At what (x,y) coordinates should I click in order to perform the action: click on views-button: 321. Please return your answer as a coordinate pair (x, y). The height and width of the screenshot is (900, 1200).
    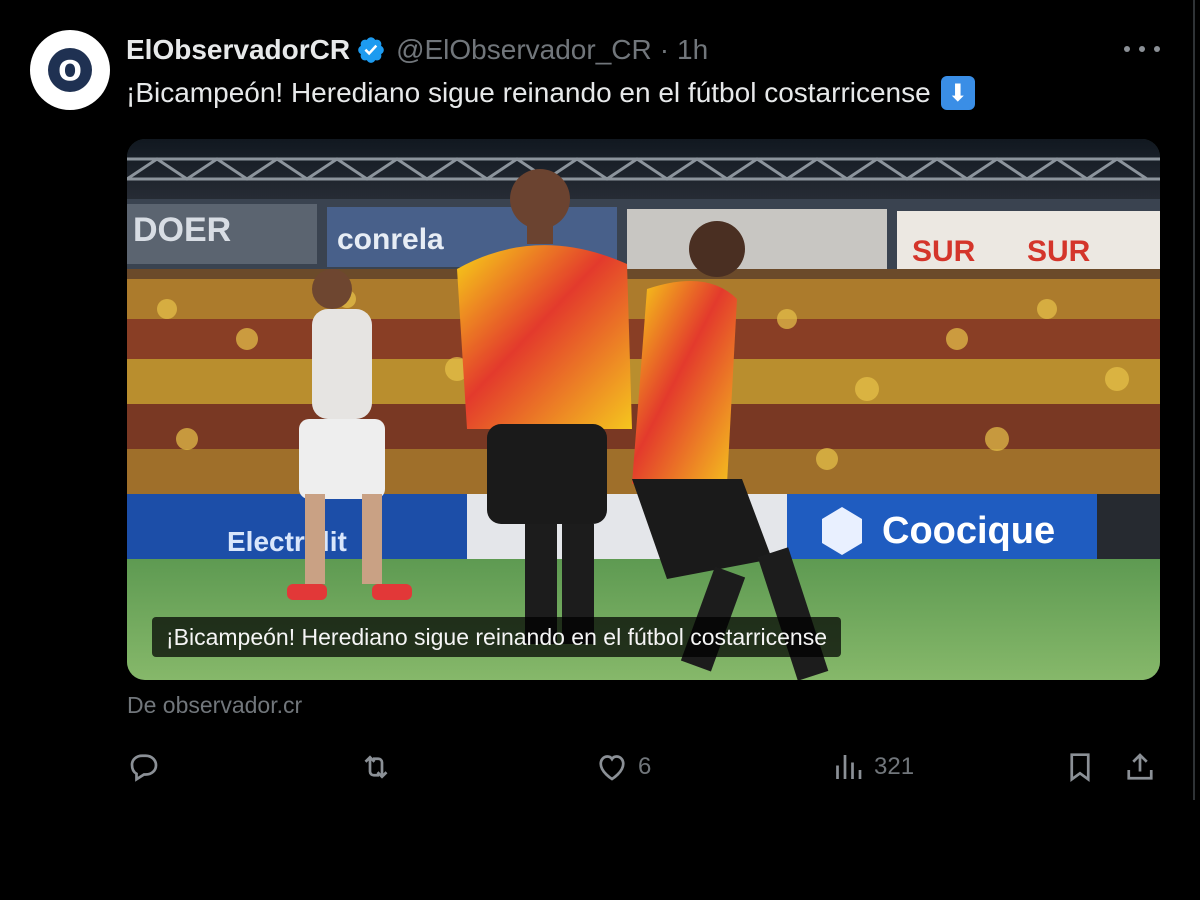
    Looking at the image, I should click on (872, 767).